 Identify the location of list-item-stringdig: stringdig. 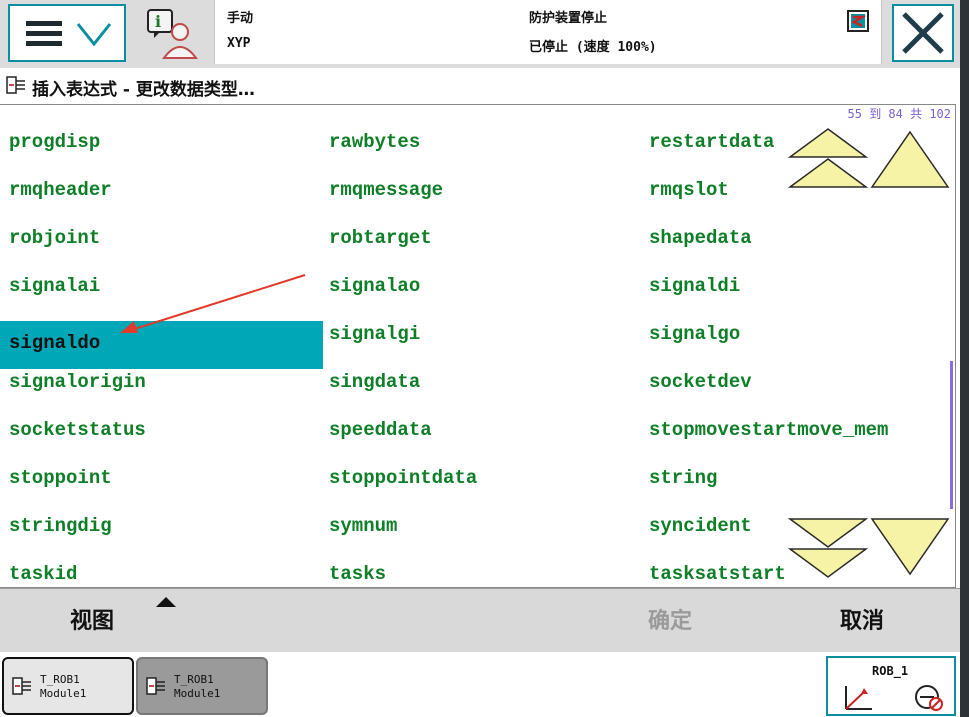
(161, 529).